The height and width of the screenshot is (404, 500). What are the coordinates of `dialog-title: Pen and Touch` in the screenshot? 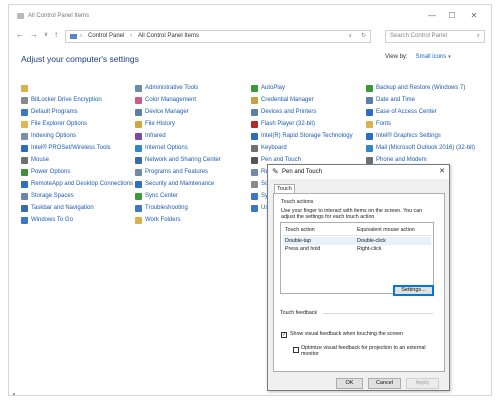 It's located at (302, 172).